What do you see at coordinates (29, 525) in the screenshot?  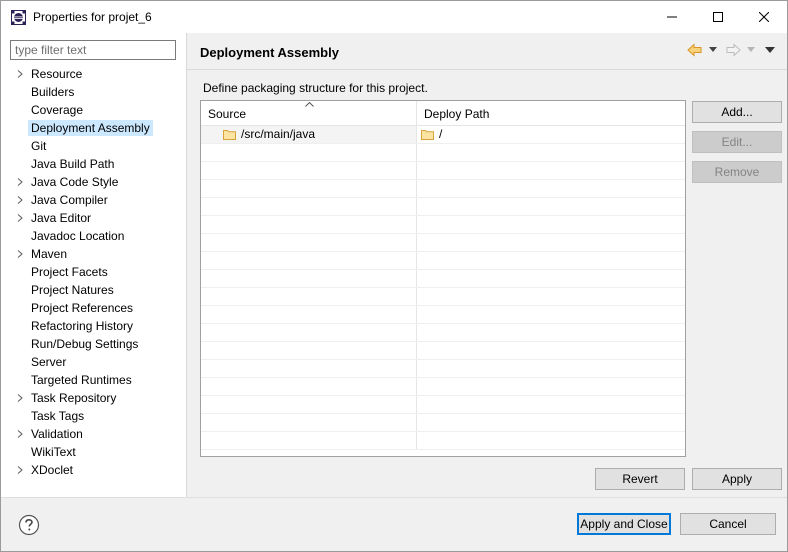 I see `help-icon` at bounding box center [29, 525].